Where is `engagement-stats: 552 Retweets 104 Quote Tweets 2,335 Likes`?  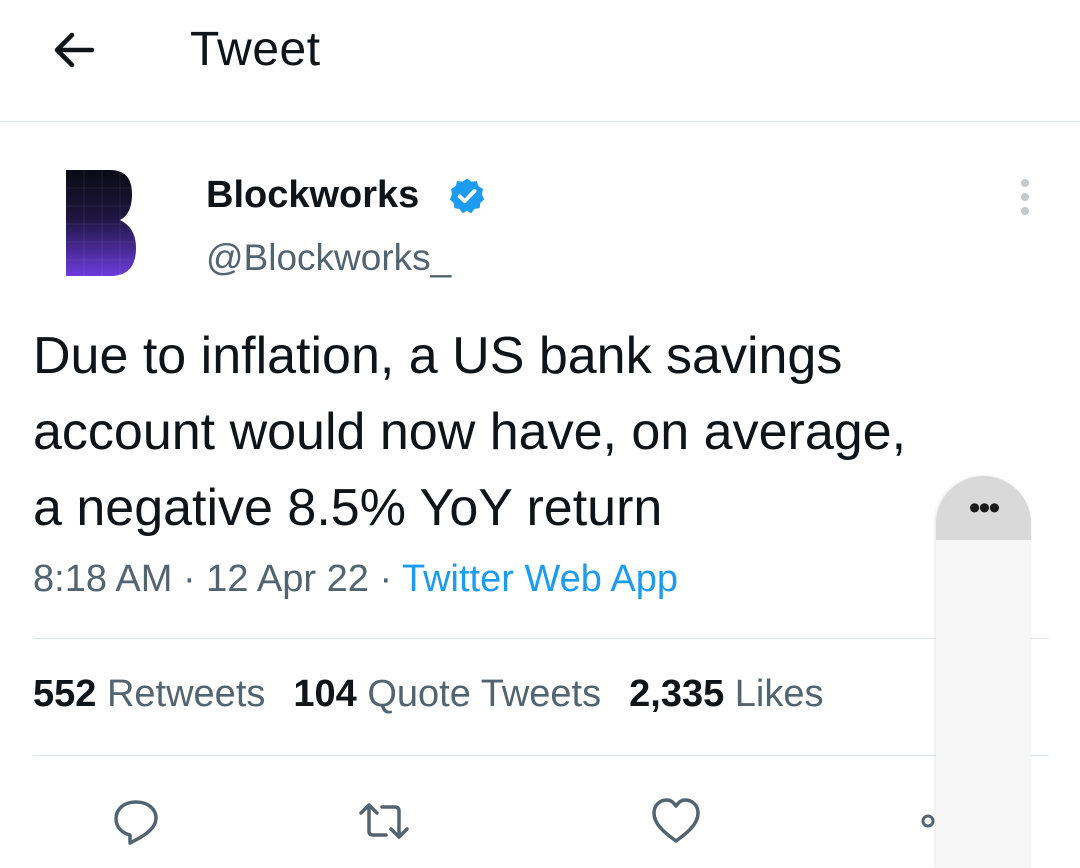 engagement-stats: 552 Retweets 104 Quote Tweets 2,335 Likes is located at coordinates (442, 694).